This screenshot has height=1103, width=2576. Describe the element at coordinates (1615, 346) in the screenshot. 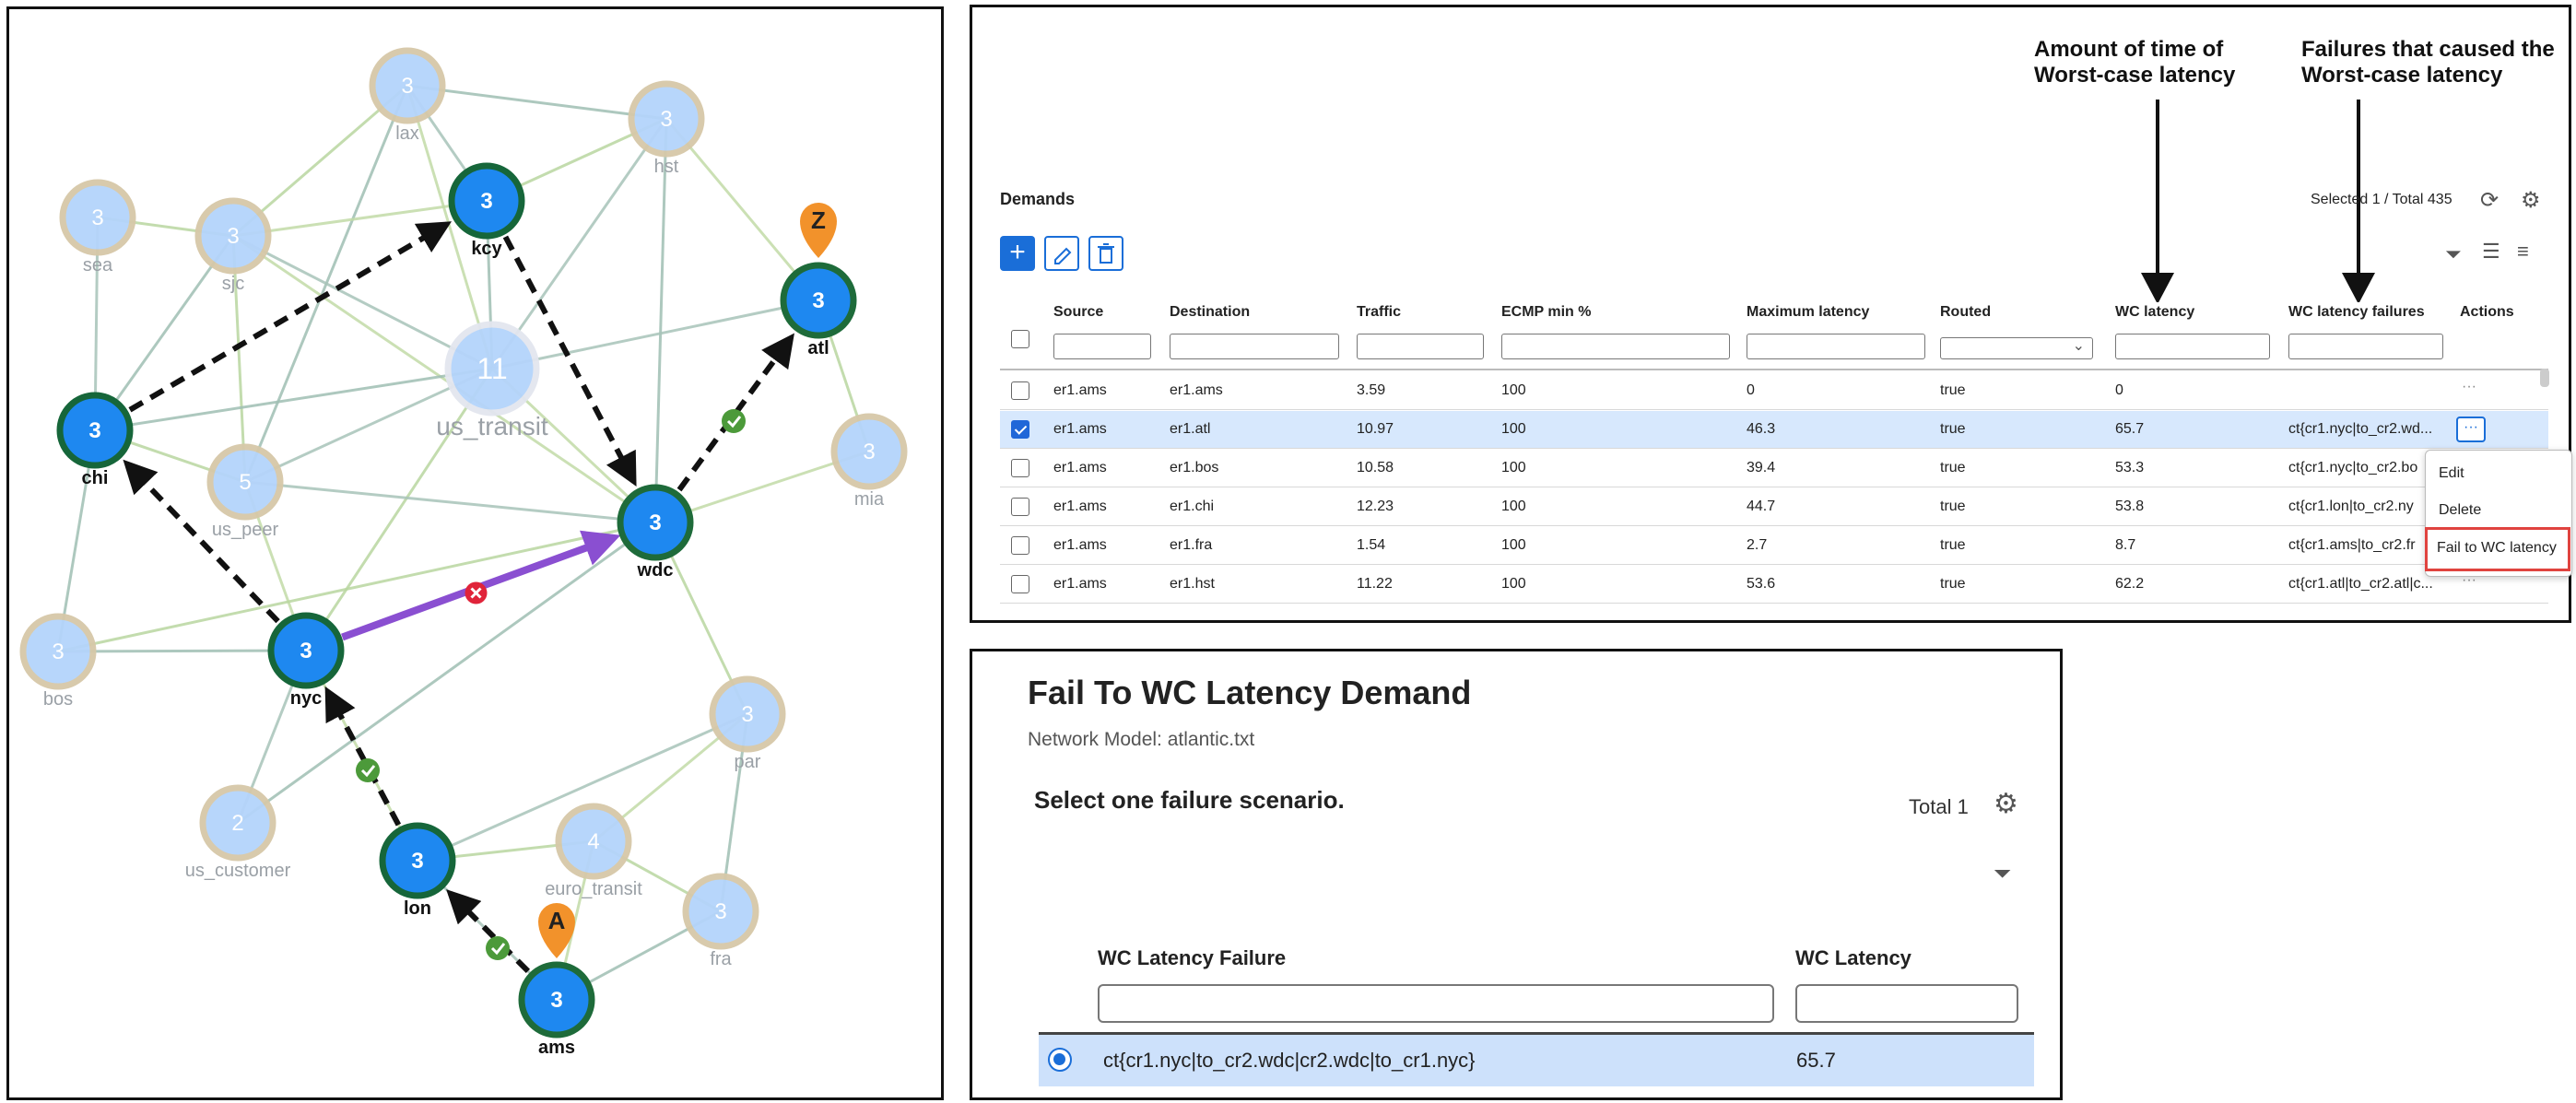

I see `filter-ecmp-input` at that location.